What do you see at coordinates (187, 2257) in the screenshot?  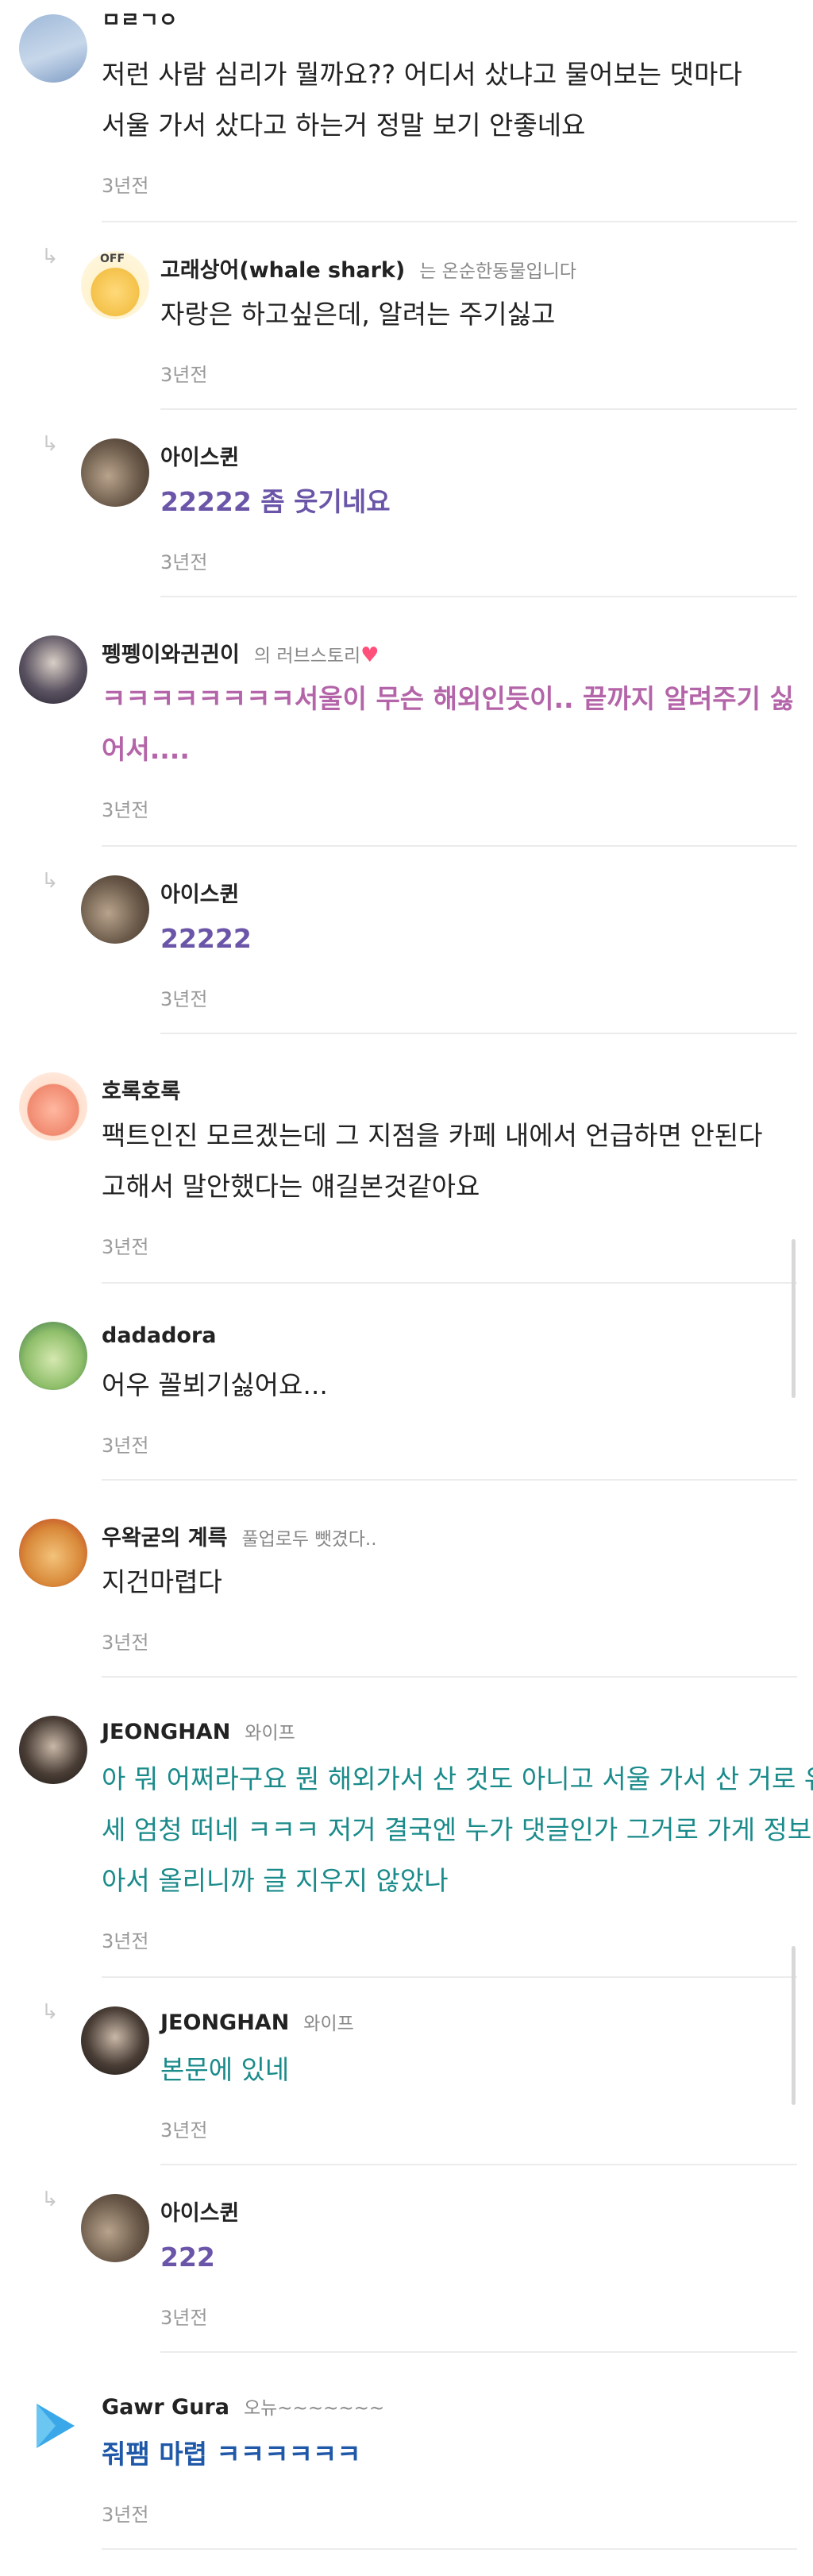 I see `comment-text-line: 222` at bounding box center [187, 2257].